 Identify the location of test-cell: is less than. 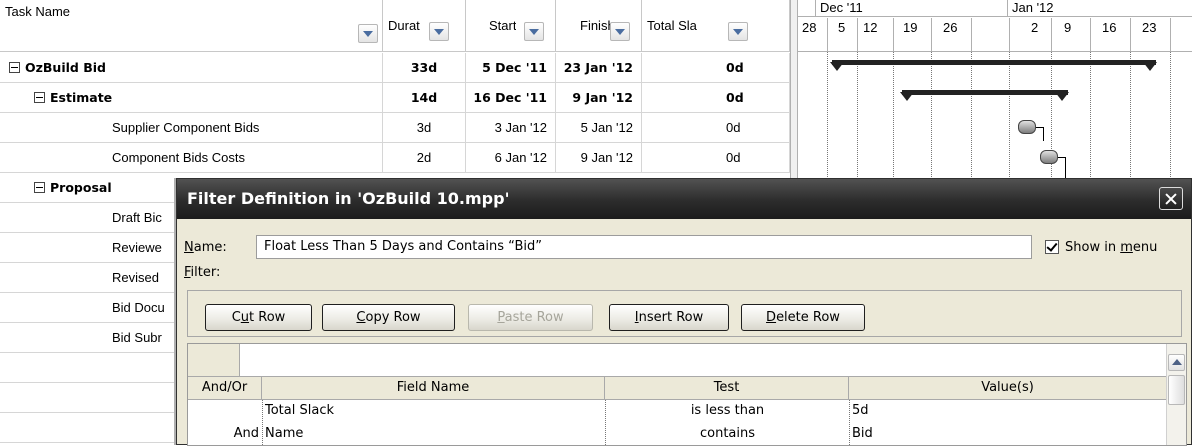
(727, 410).